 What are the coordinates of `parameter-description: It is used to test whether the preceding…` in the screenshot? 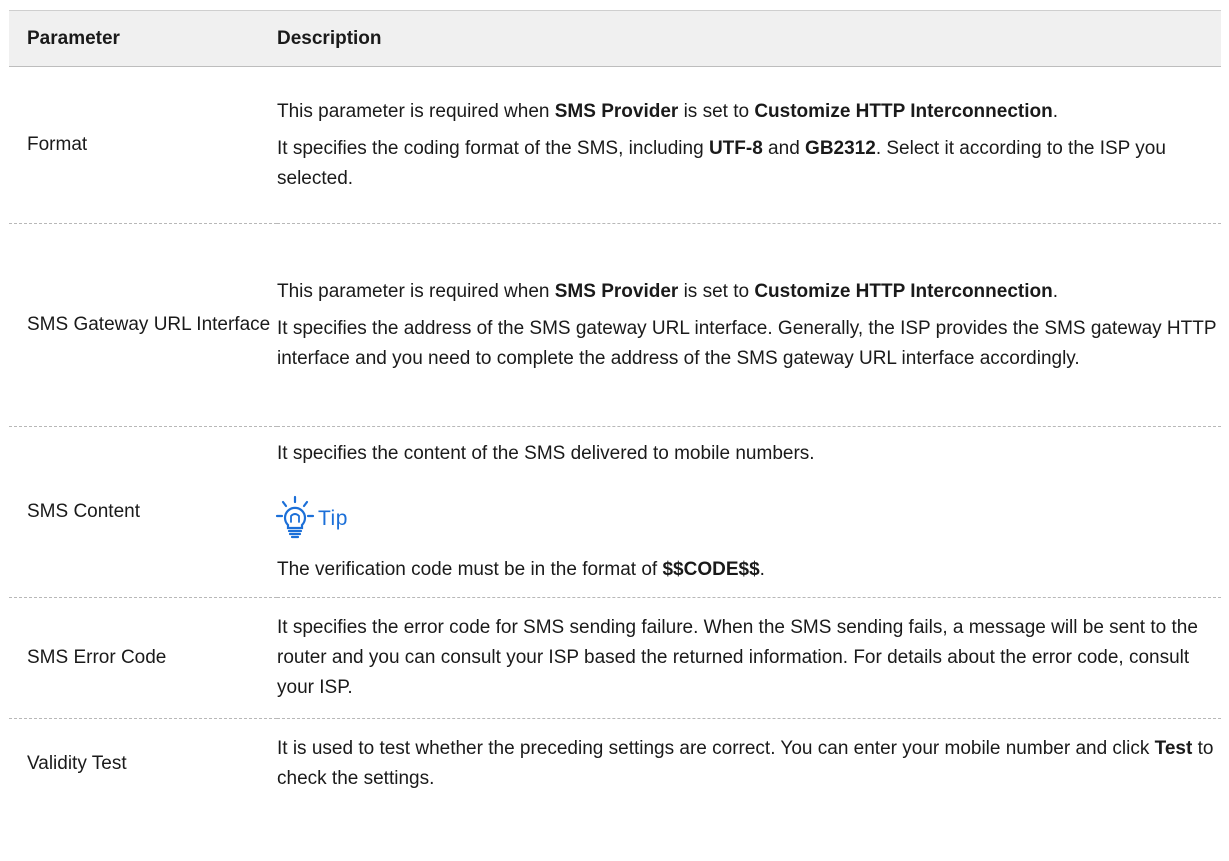 It's located at (749, 764).